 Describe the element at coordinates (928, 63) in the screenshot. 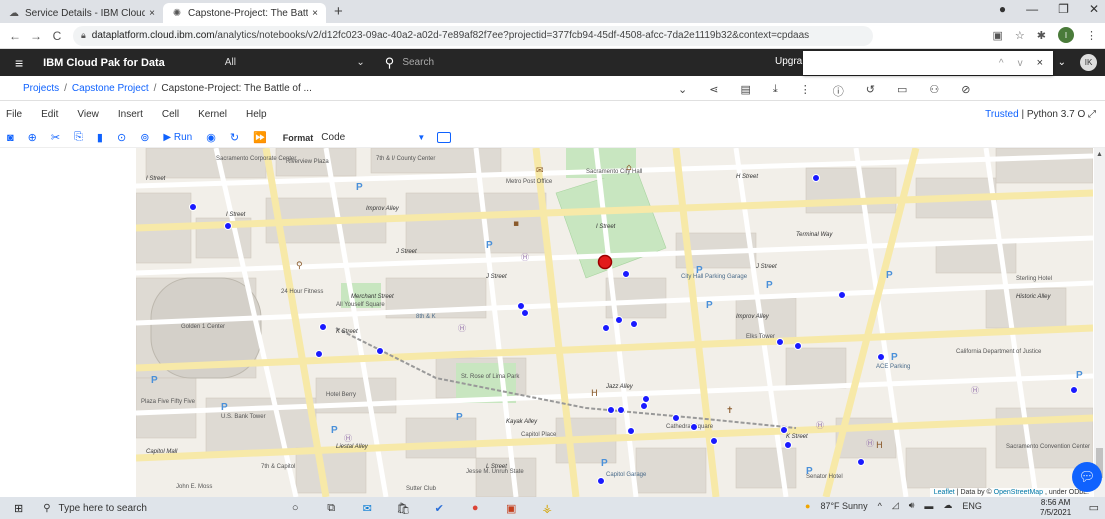

I see `find-in-page-bar: ^ v ×` at that location.